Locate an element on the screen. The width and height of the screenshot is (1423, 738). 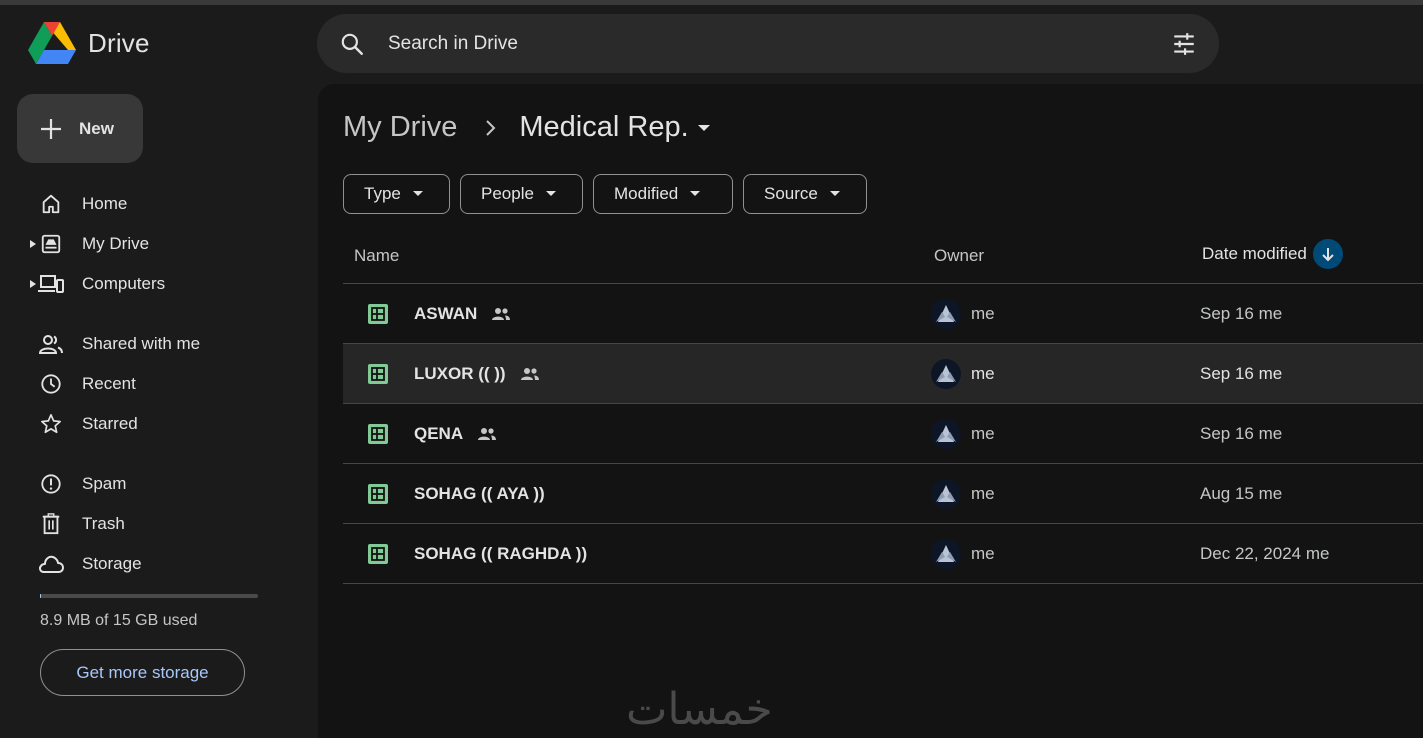
search-options-icon is located at coordinates (1184, 44).